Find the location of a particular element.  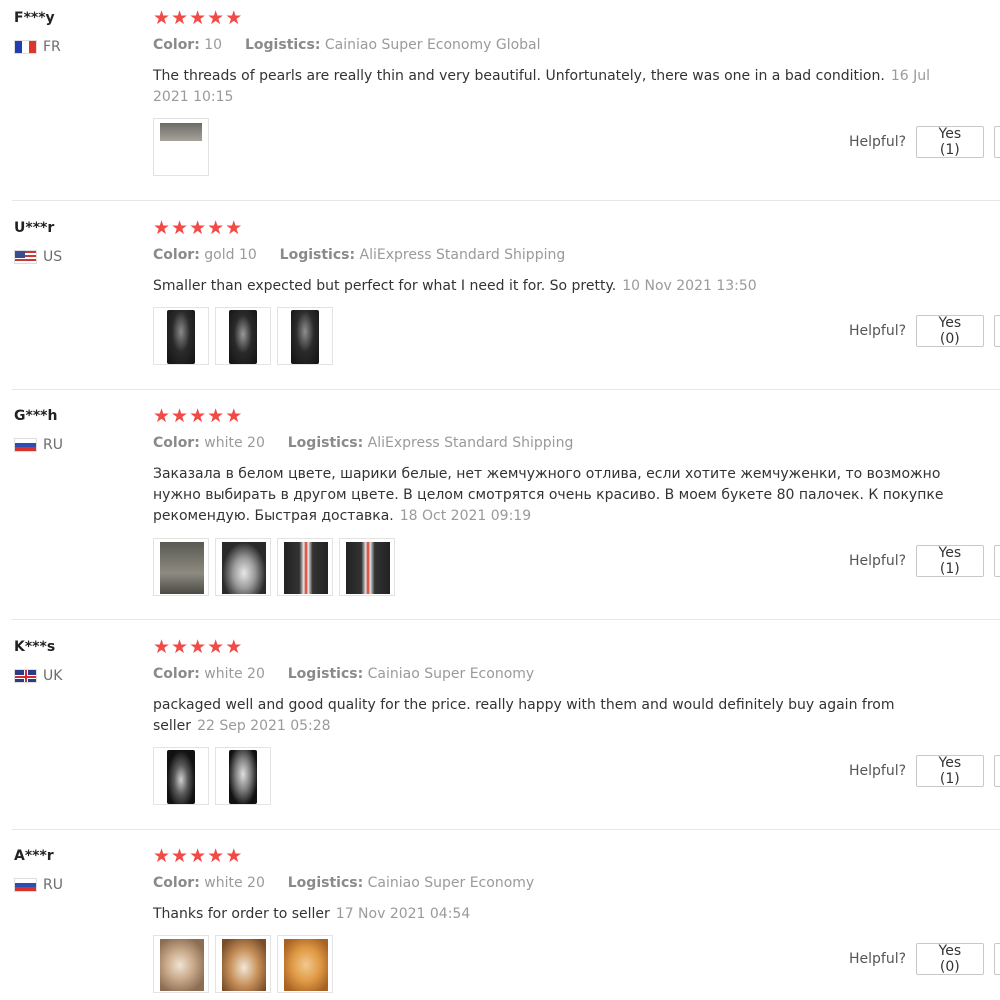

color-value: gold 10 is located at coordinates (230, 255).